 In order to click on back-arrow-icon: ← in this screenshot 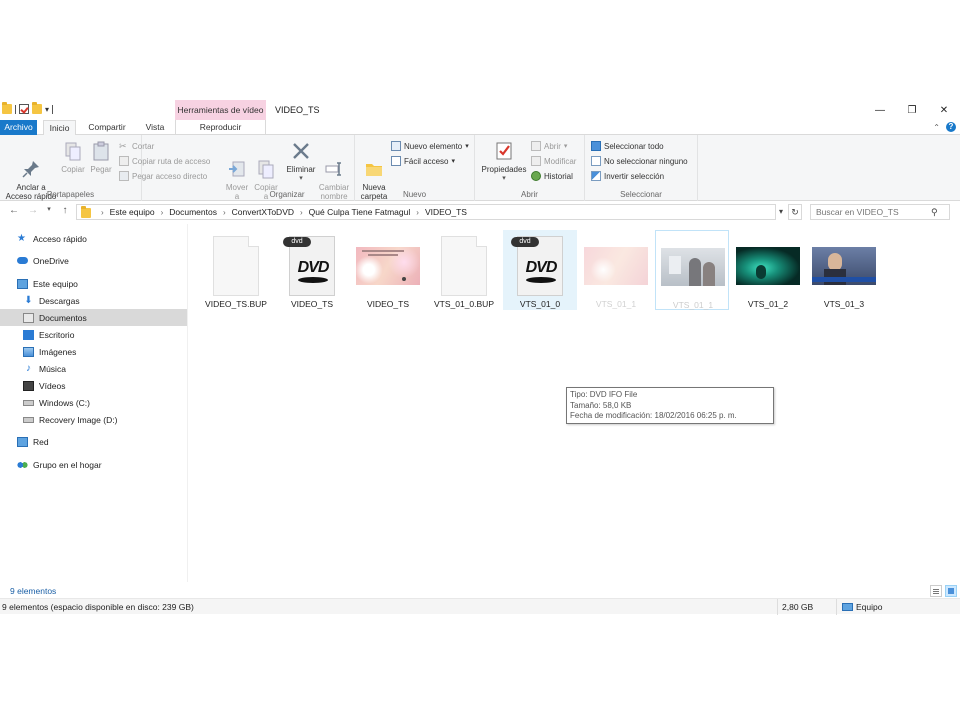, I will do `click(14, 210)`.